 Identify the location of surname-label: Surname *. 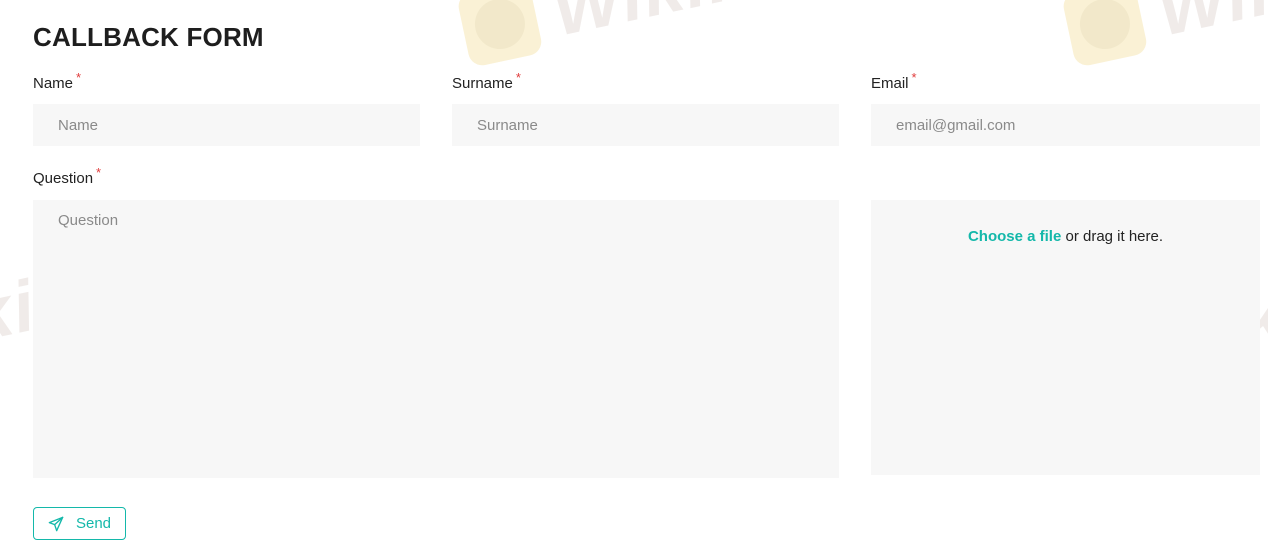
(486, 81).